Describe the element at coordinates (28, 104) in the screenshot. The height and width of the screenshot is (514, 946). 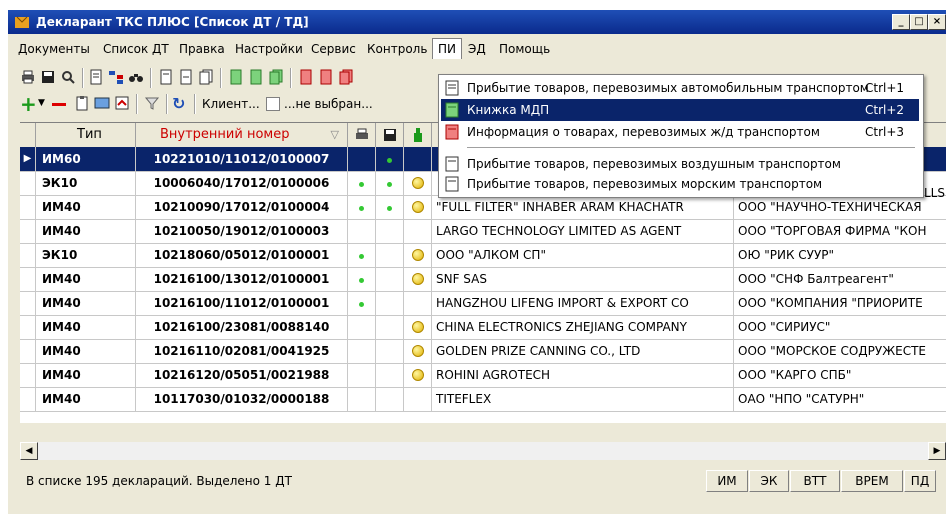
I see `add-icon: +` at that location.